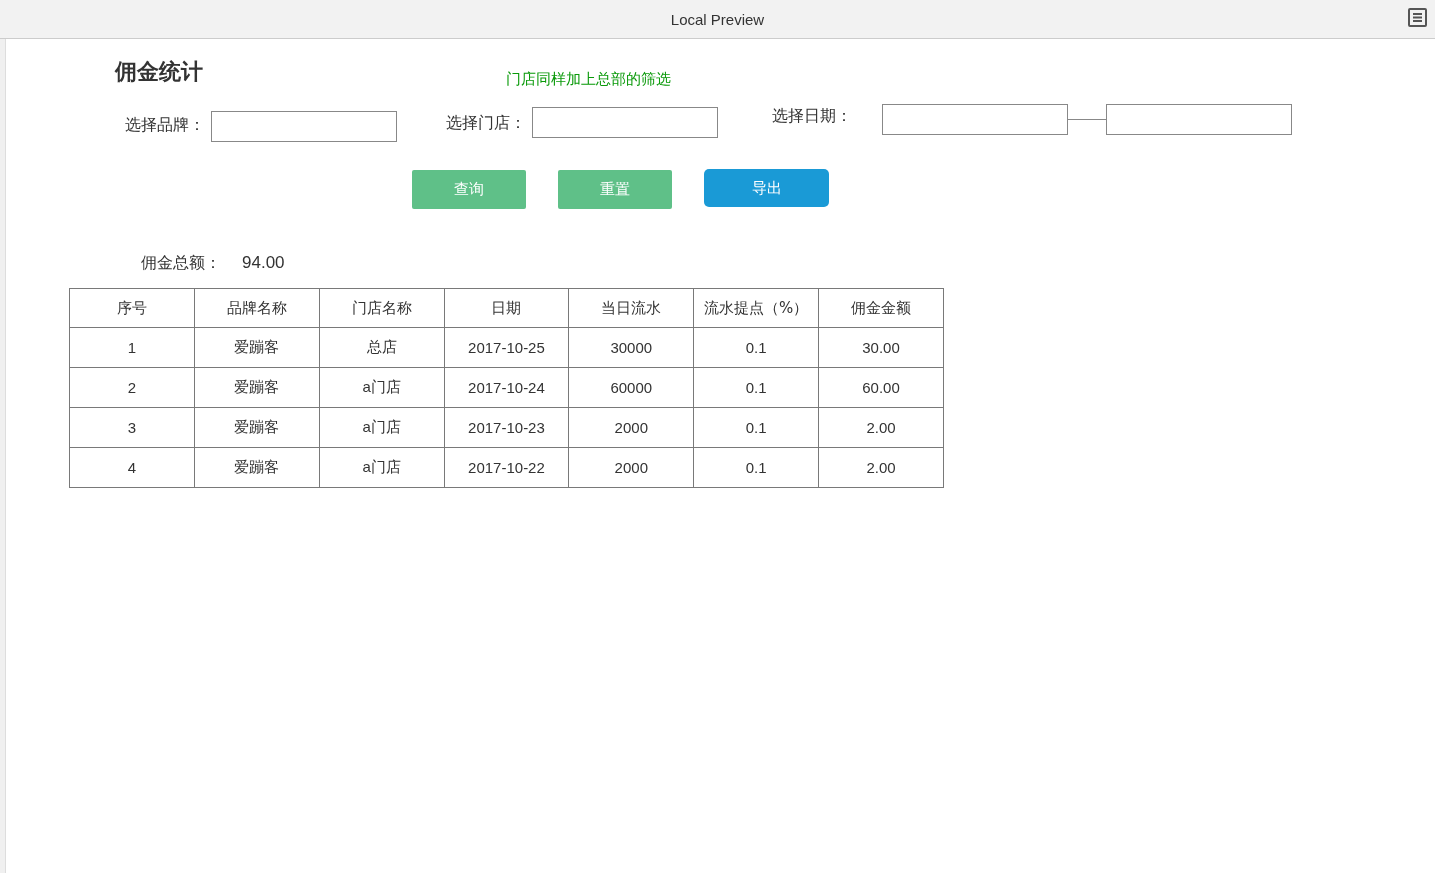 Image resolution: width=1435 pixels, height=873 pixels. What do you see at coordinates (717, 19) in the screenshot?
I see `window-title: Local Preview` at bounding box center [717, 19].